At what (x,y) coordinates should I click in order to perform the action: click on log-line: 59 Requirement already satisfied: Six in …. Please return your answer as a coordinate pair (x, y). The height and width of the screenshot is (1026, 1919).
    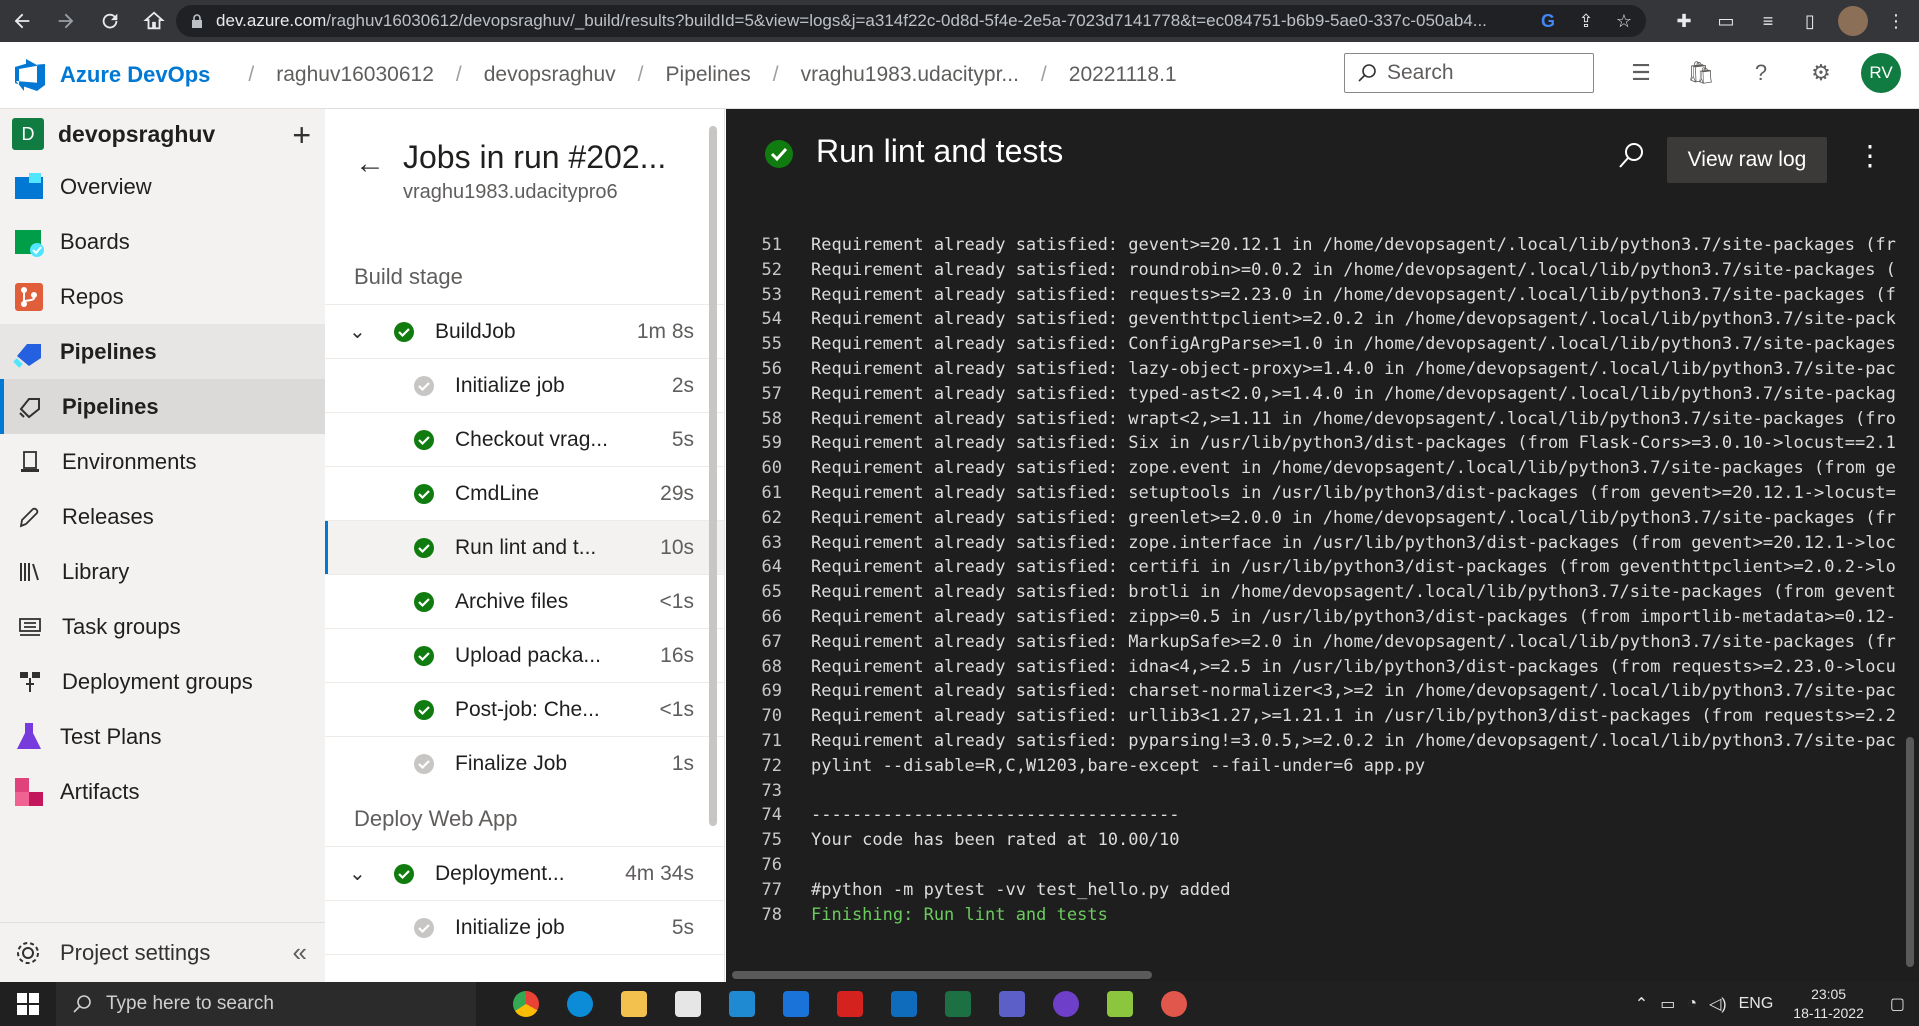
    Looking at the image, I should click on (1312, 443).